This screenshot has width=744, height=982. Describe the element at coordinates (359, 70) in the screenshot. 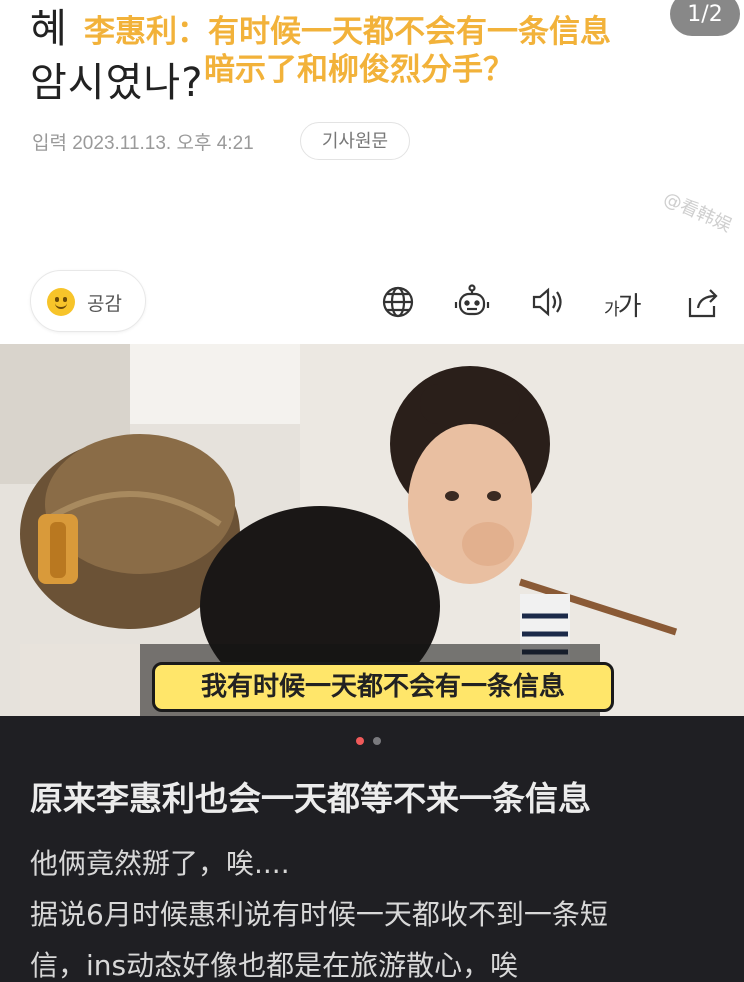

I see `overlay-caption-line-2: 暗示了和柳俊烈分手？` at that location.